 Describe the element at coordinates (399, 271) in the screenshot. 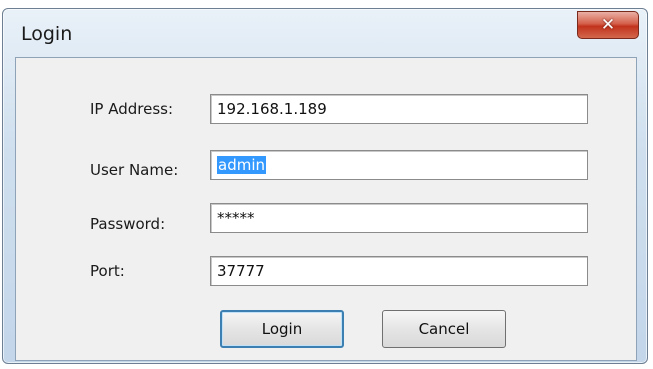

I see `port-input: 37777` at that location.